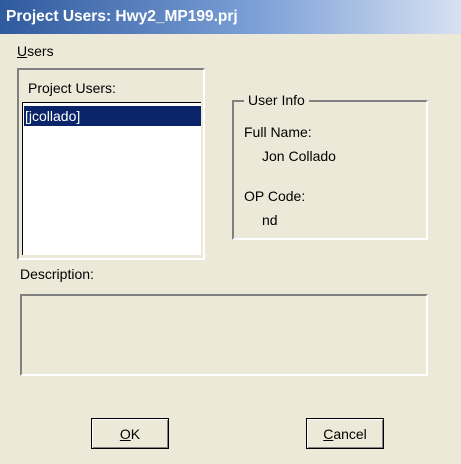 The height and width of the screenshot is (464, 461). What do you see at coordinates (111, 178) in the screenshot?
I see `project-users-listbox: [jcollado]` at bounding box center [111, 178].